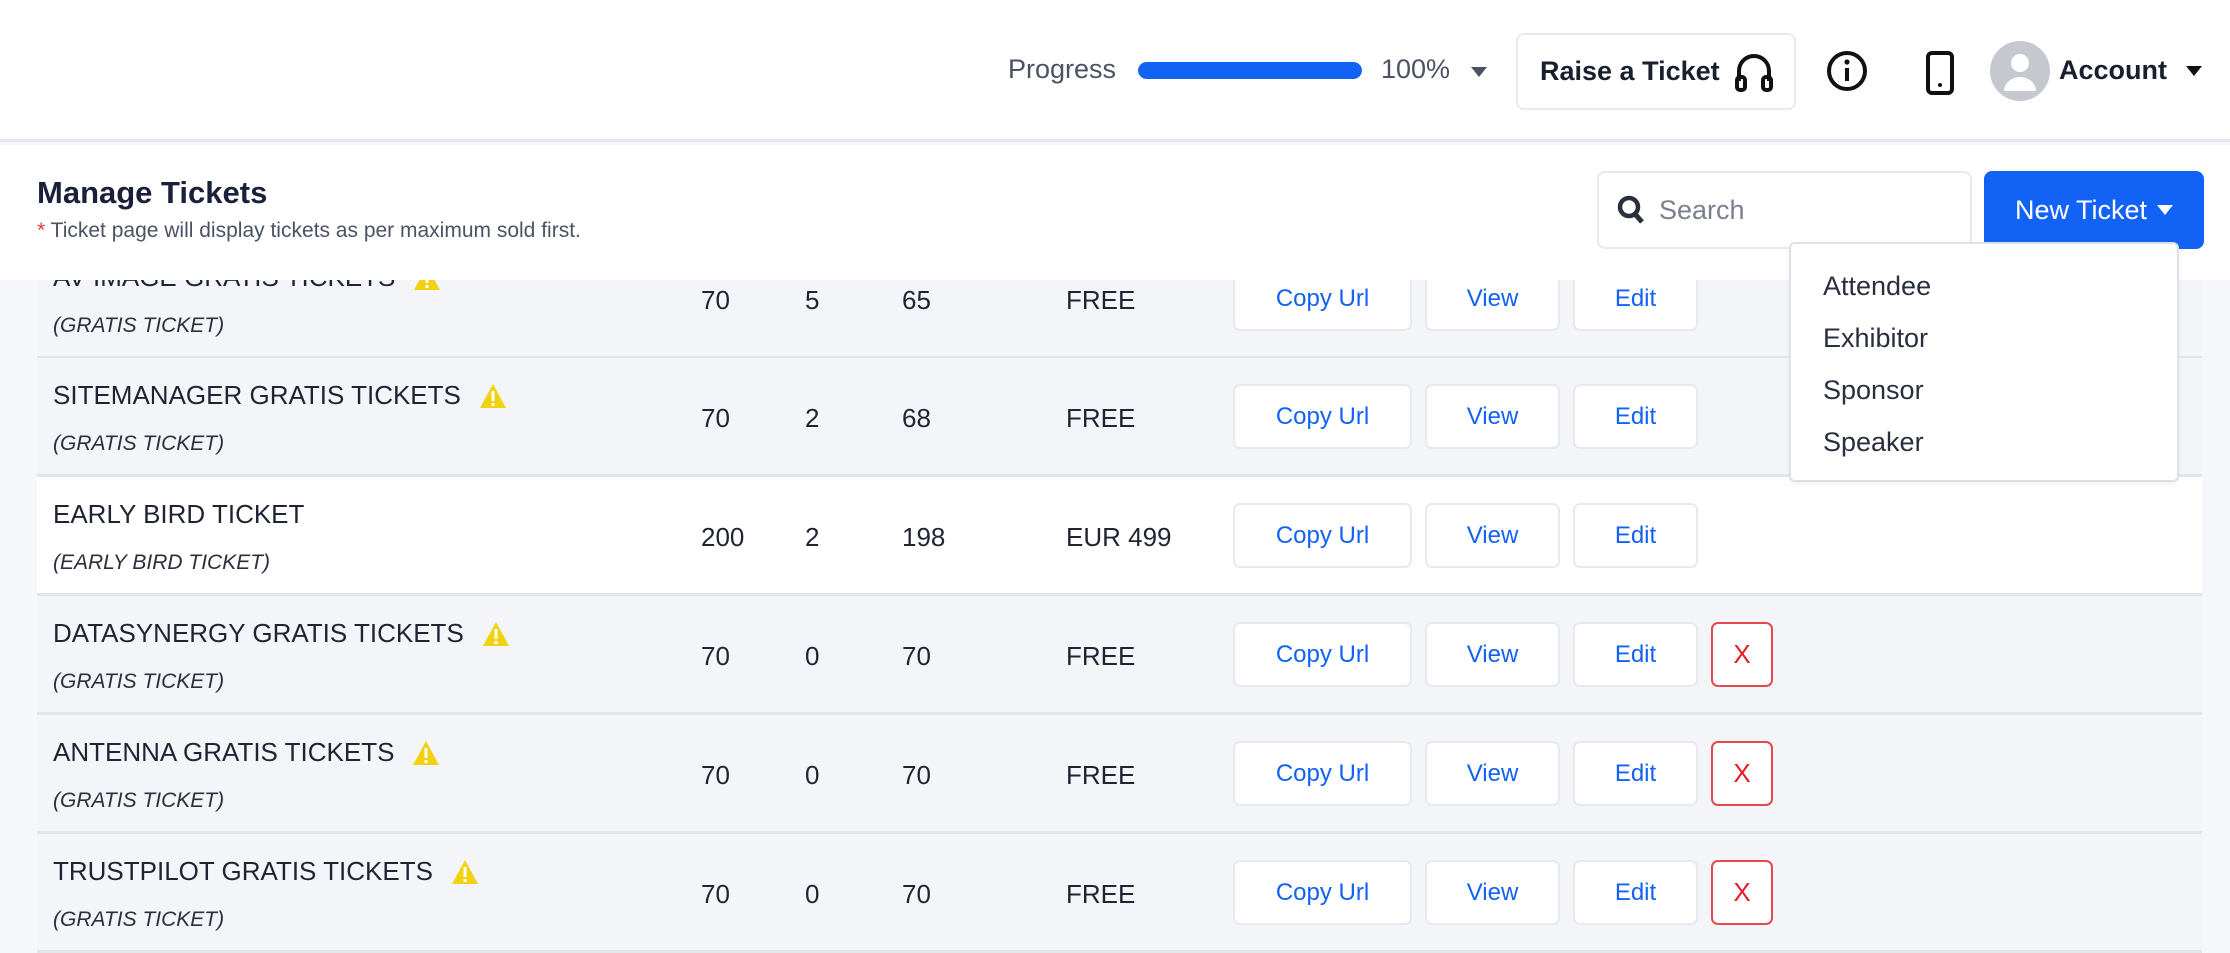 The image size is (2230, 953). I want to click on progress-dropdown-caret-icon, so click(1479, 72).